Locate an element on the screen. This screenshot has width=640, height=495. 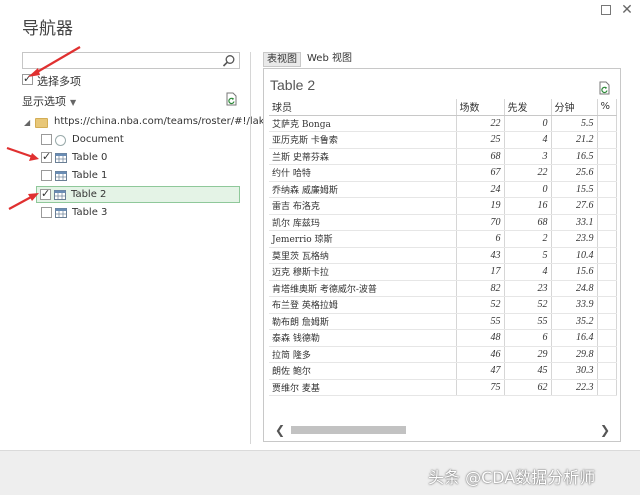
stat-cell: 27.6 is located at coordinates (574, 206).